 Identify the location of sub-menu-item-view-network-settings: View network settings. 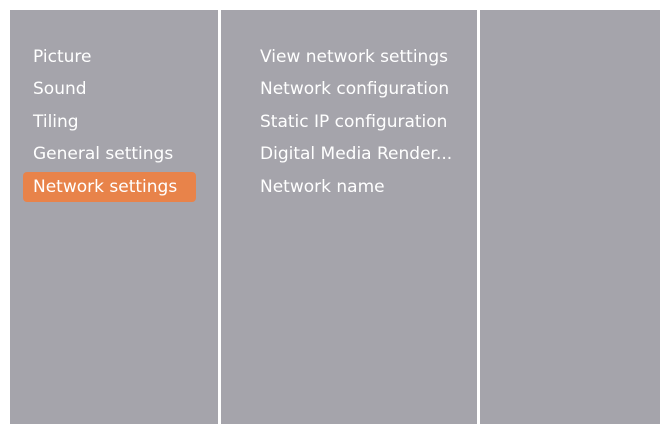
(360, 57).